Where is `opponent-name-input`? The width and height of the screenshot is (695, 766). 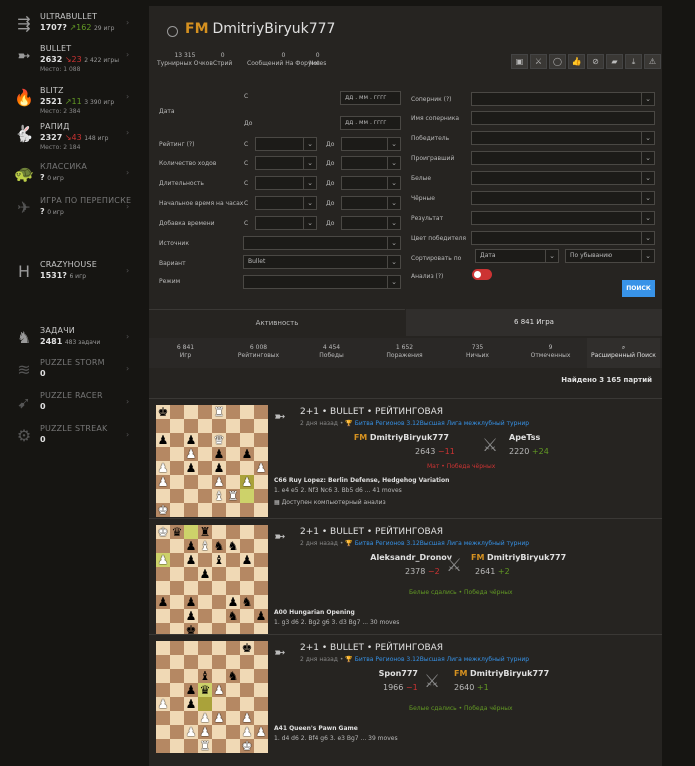
opponent-name-input is located at coordinates (563, 118).